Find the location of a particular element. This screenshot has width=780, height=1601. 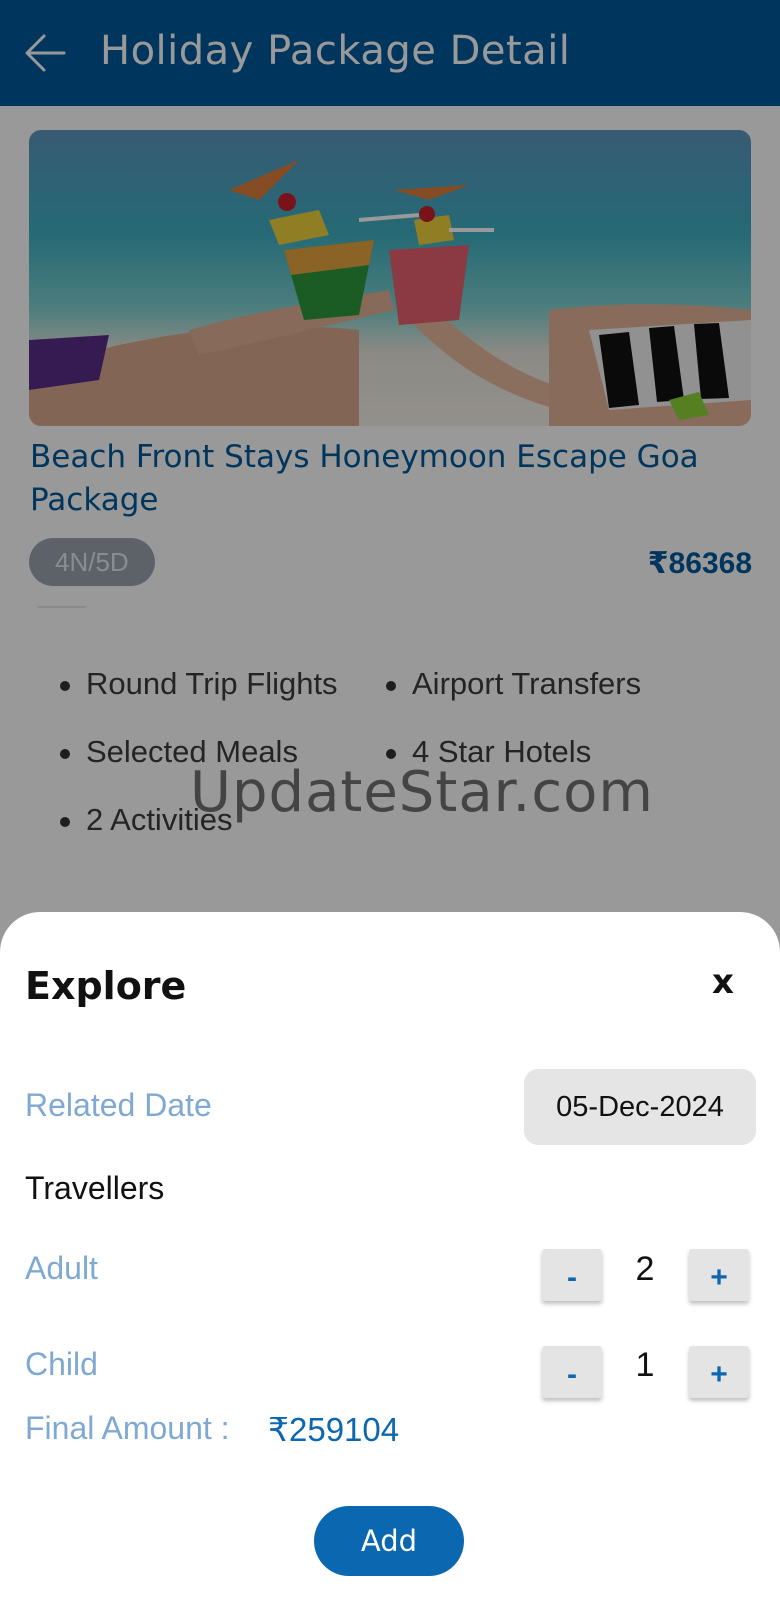

child-label: Child is located at coordinates (61, 1364).